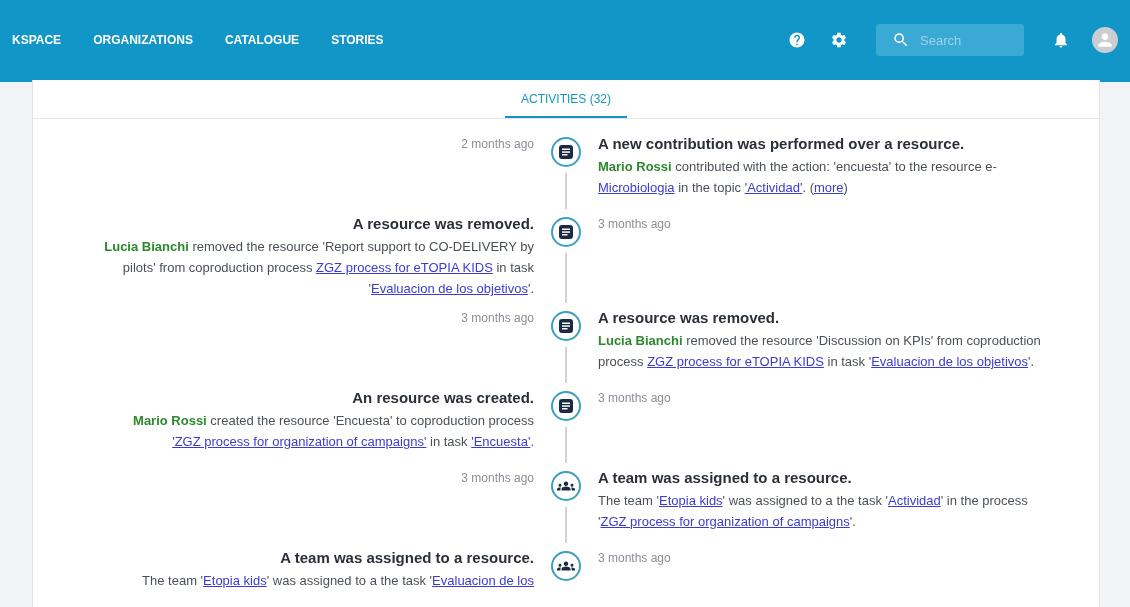 The image size is (1130, 607). What do you see at coordinates (798, 177) in the screenshot?
I see `activity-description: Mario Rossi contributed with the action: 'encuesta' to the resource e- Microbiologia in the topic 'Actividad'. (more)` at bounding box center [798, 177].